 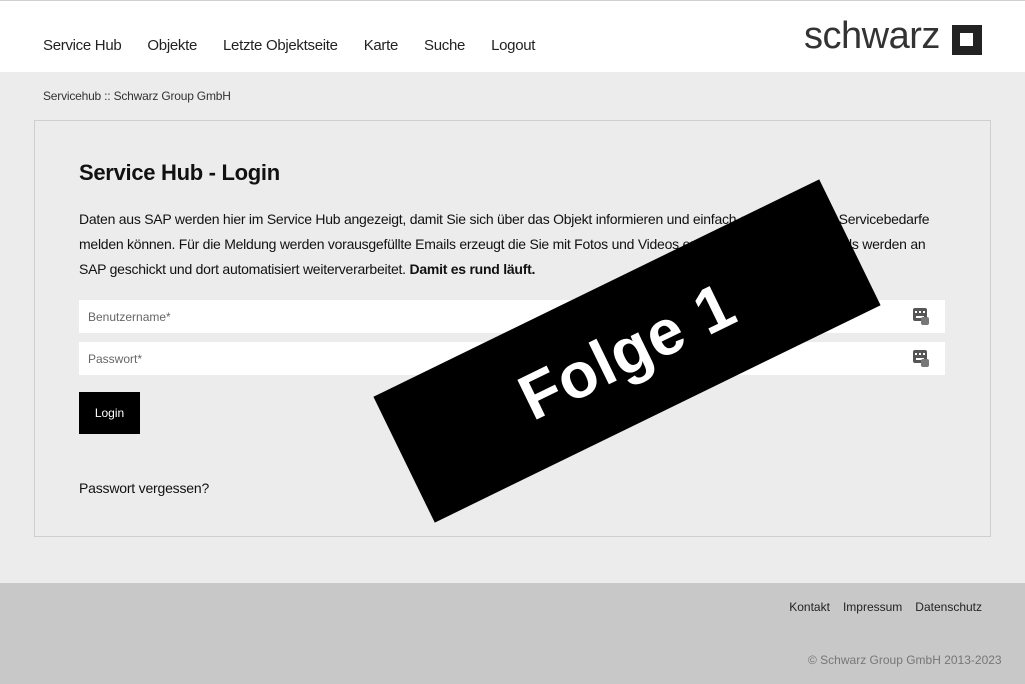 I want to click on forgot-password-link: Passwort vergessen?, so click(x=144, y=488).